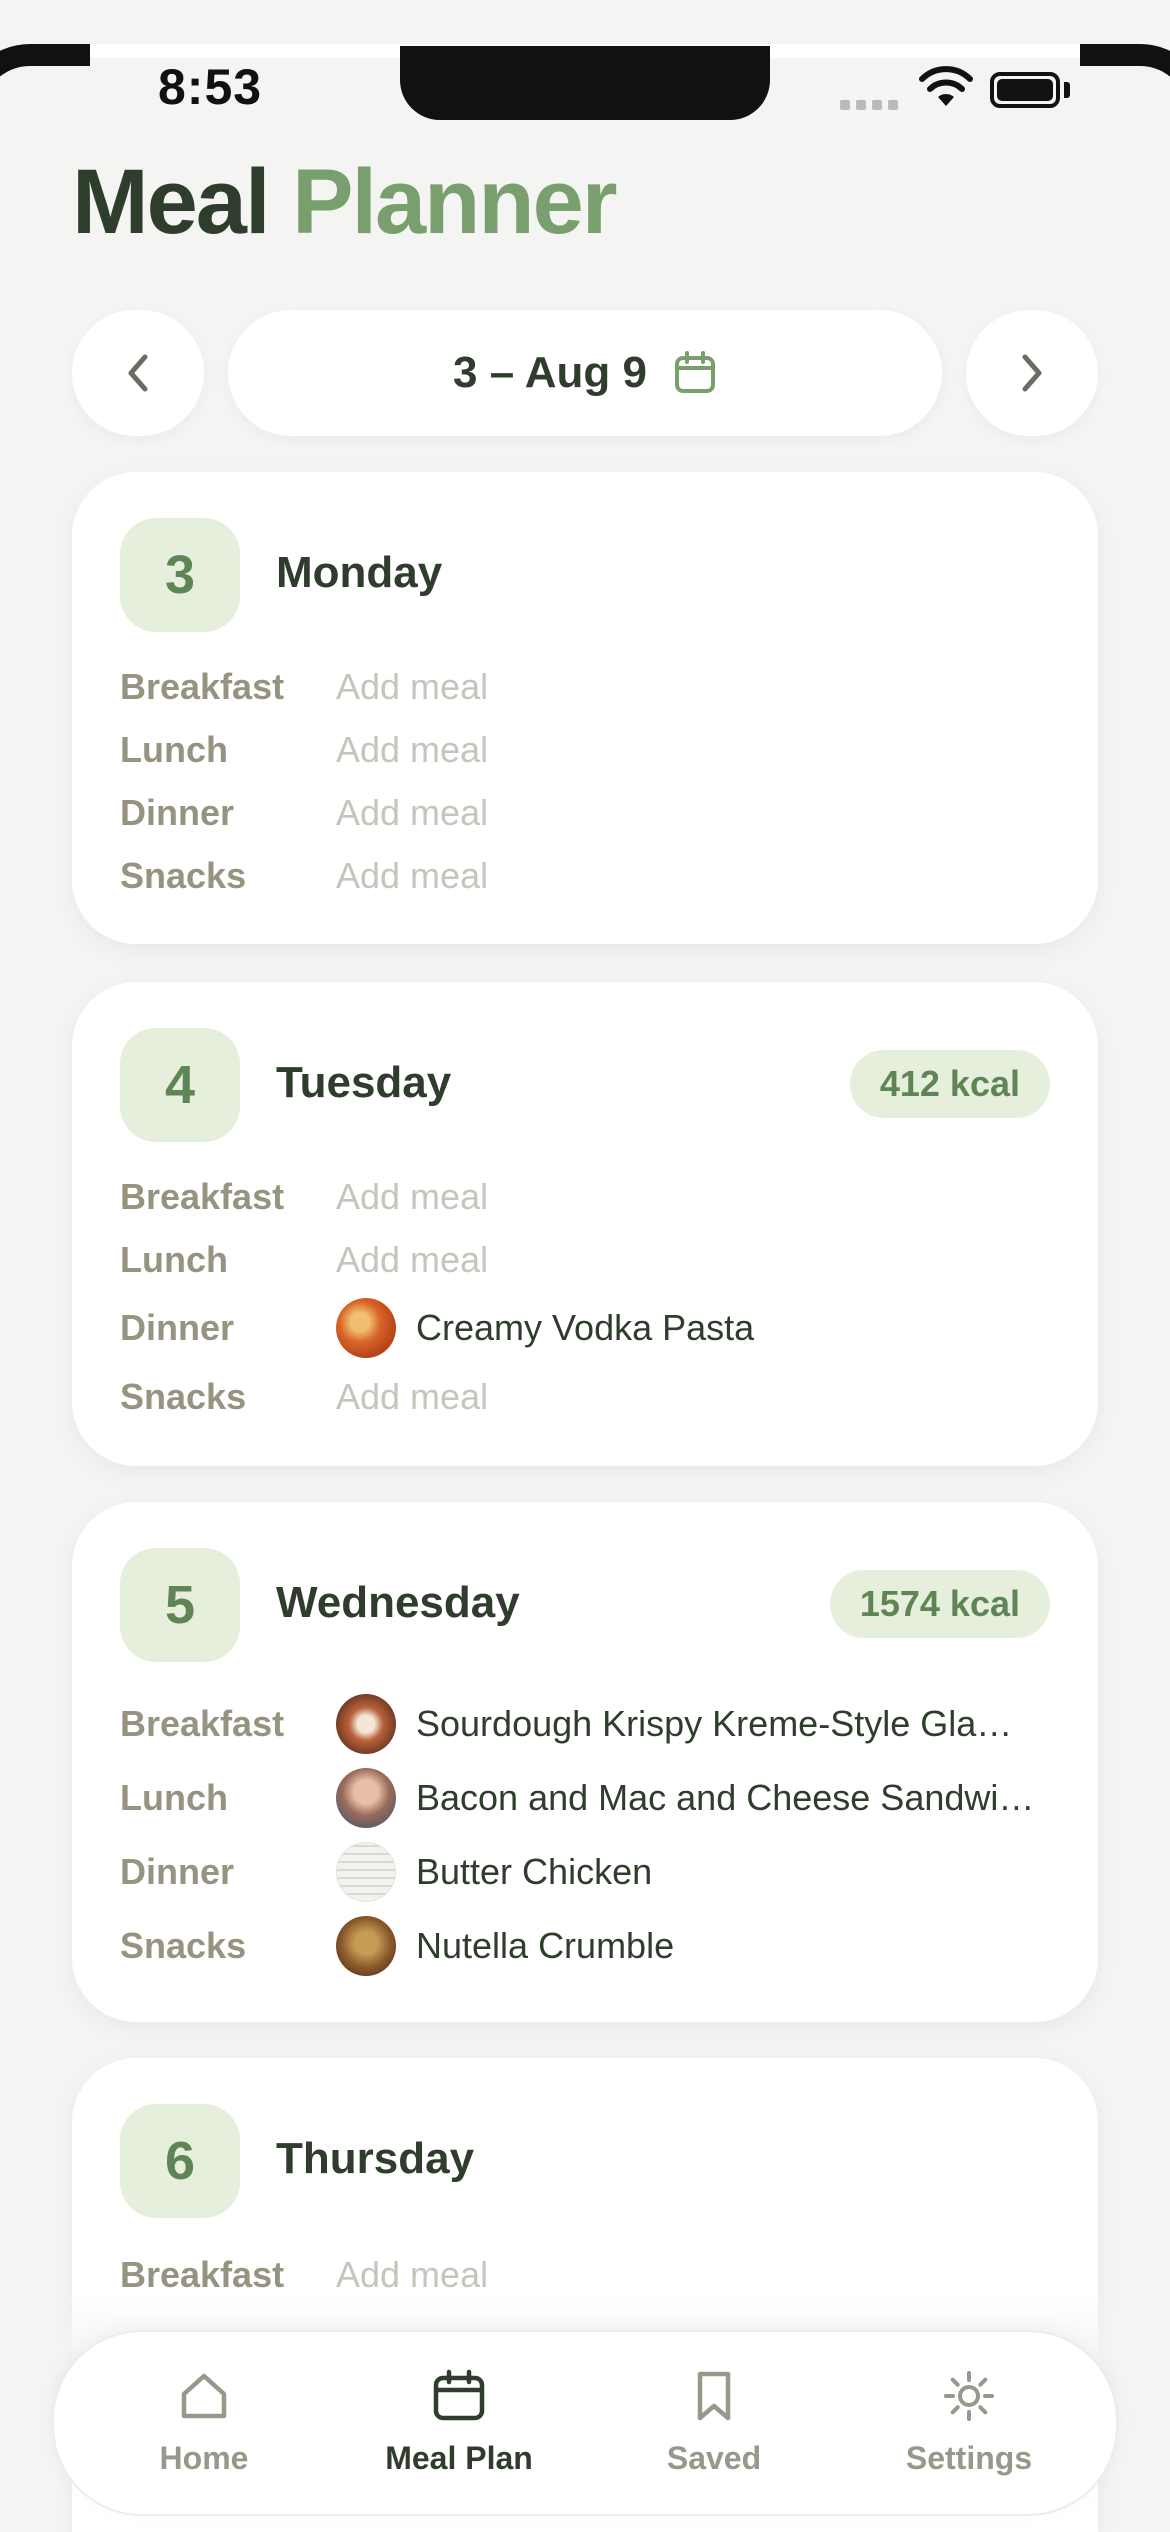 The image size is (1170, 2532). Describe the element at coordinates (180, 1605) in the screenshot. I see `day-number: 5` at that location.